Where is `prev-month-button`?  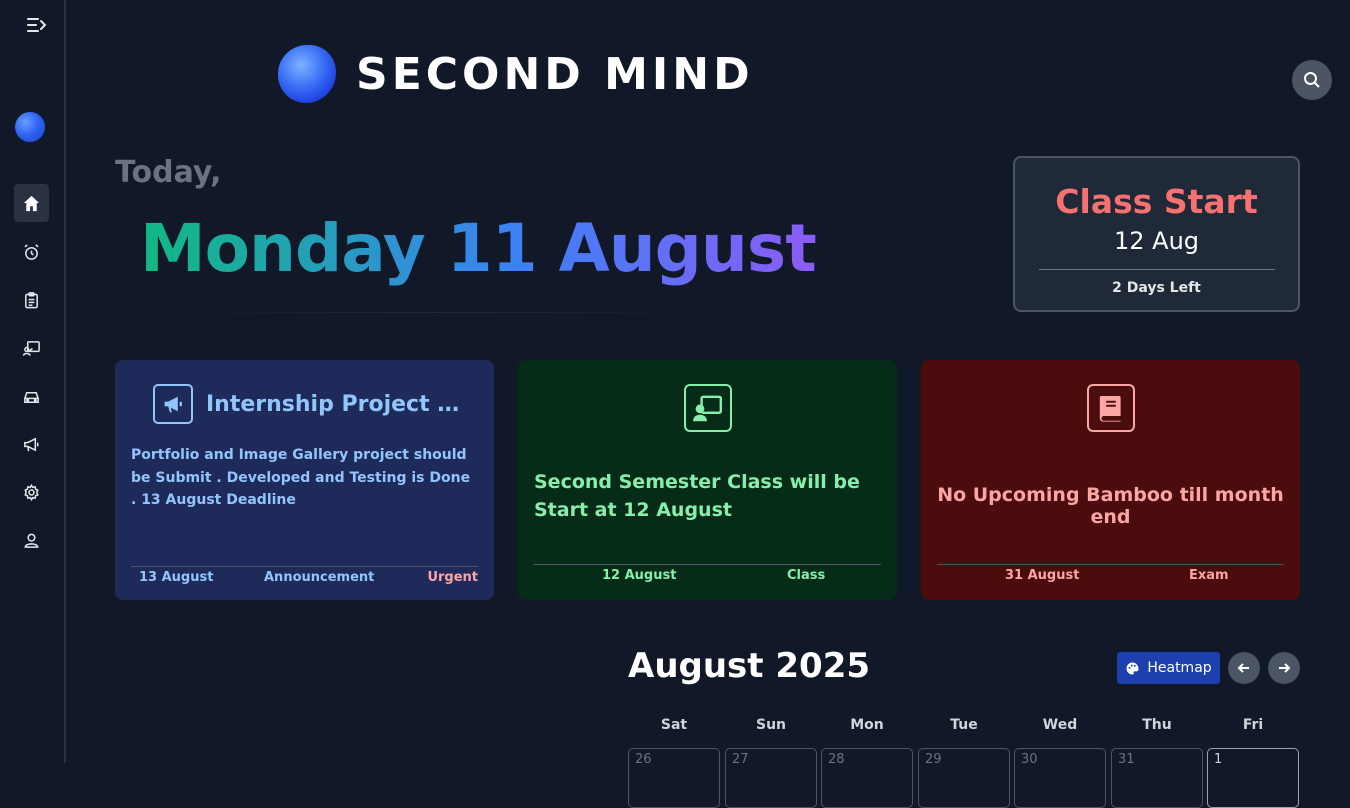 prev-month-button is located at coordinates (1244, 668).